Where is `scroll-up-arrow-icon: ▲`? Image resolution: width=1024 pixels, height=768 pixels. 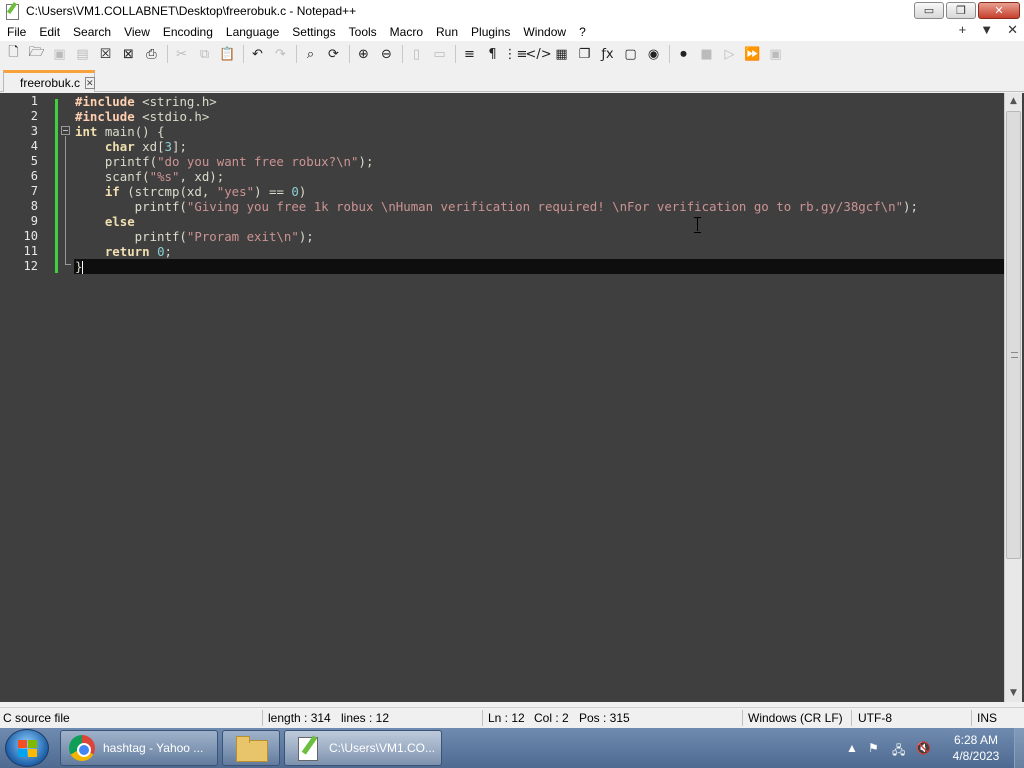 scroll-up-arrow-icon: ▲ is located at coordinates (1013, 101).